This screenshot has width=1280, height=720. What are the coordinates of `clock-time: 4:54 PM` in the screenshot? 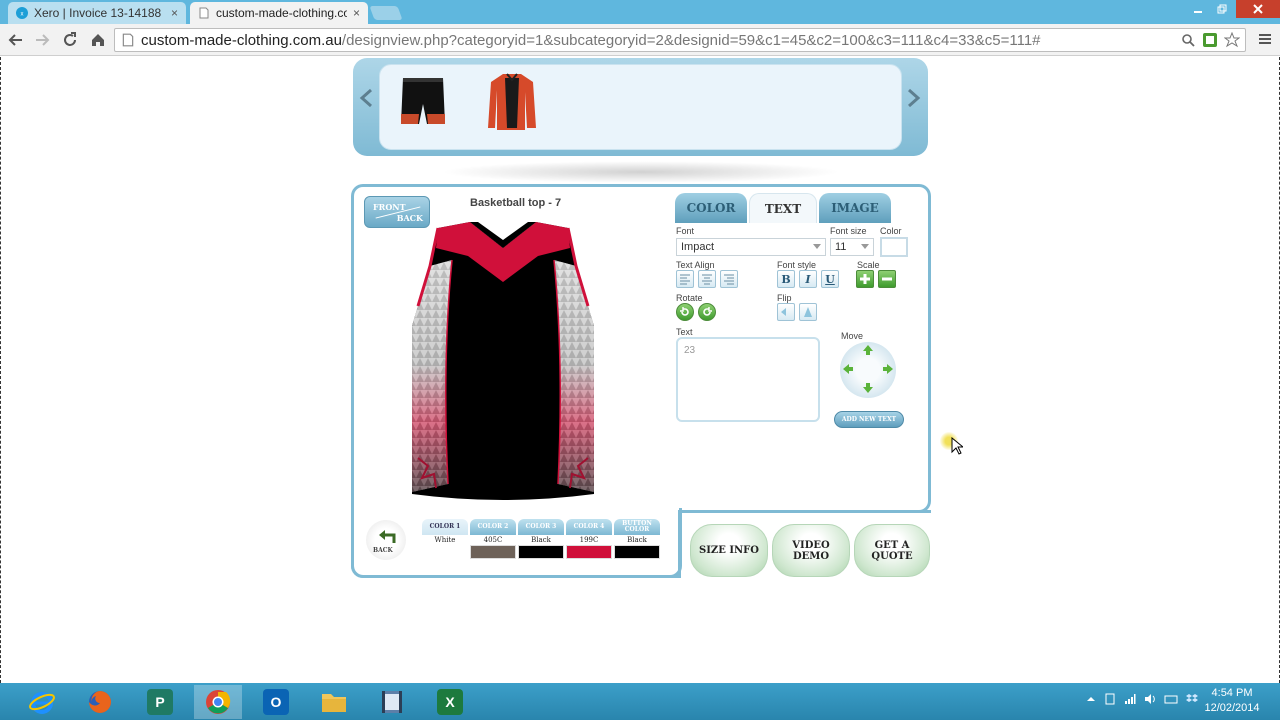 It's located at (1232, 693).